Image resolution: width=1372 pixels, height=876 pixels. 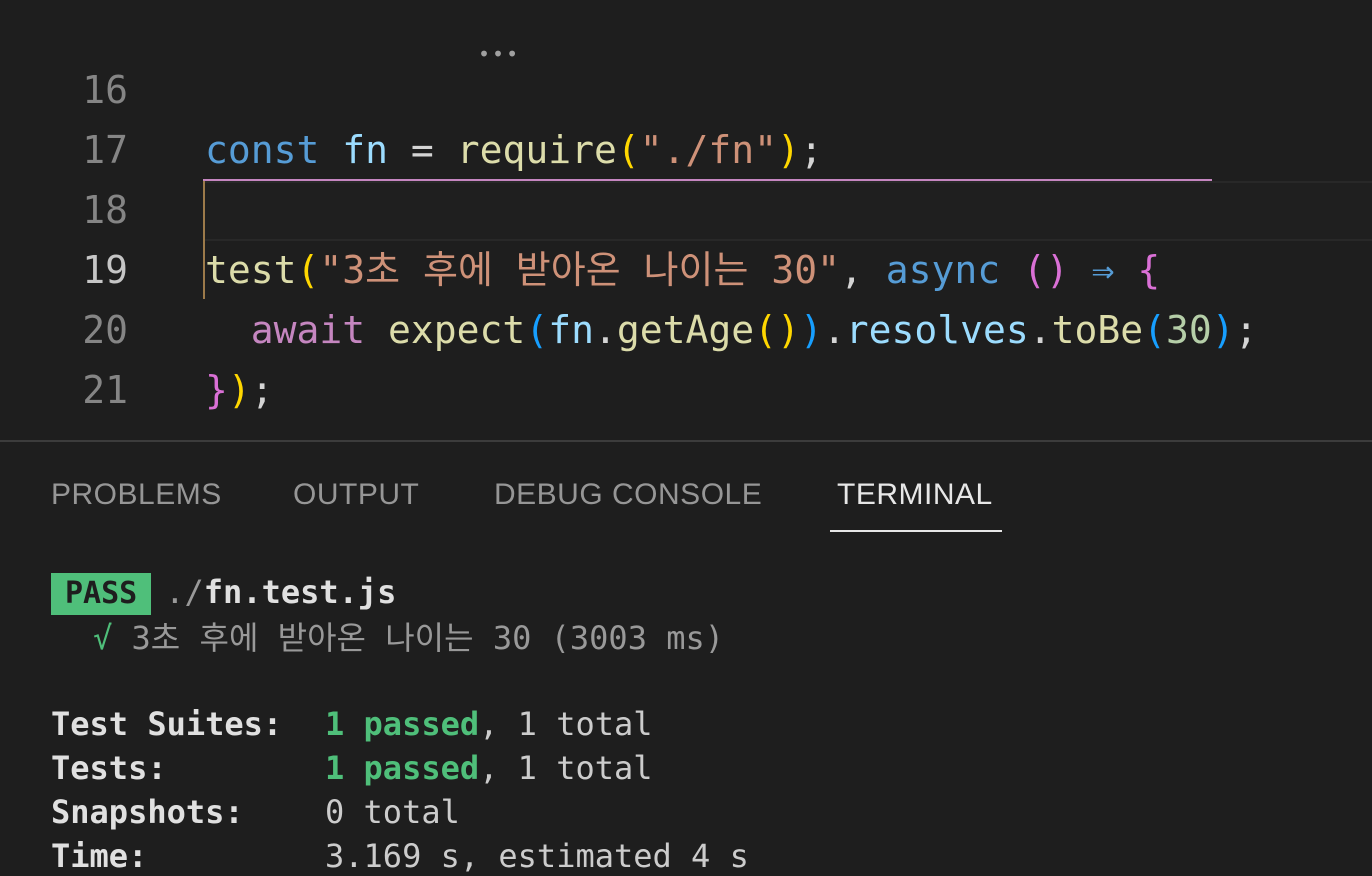 I want to click on test-case-result: √ 3초 후에 받아온 나이는 30 (3003 ms), so click(x=408, y=638).